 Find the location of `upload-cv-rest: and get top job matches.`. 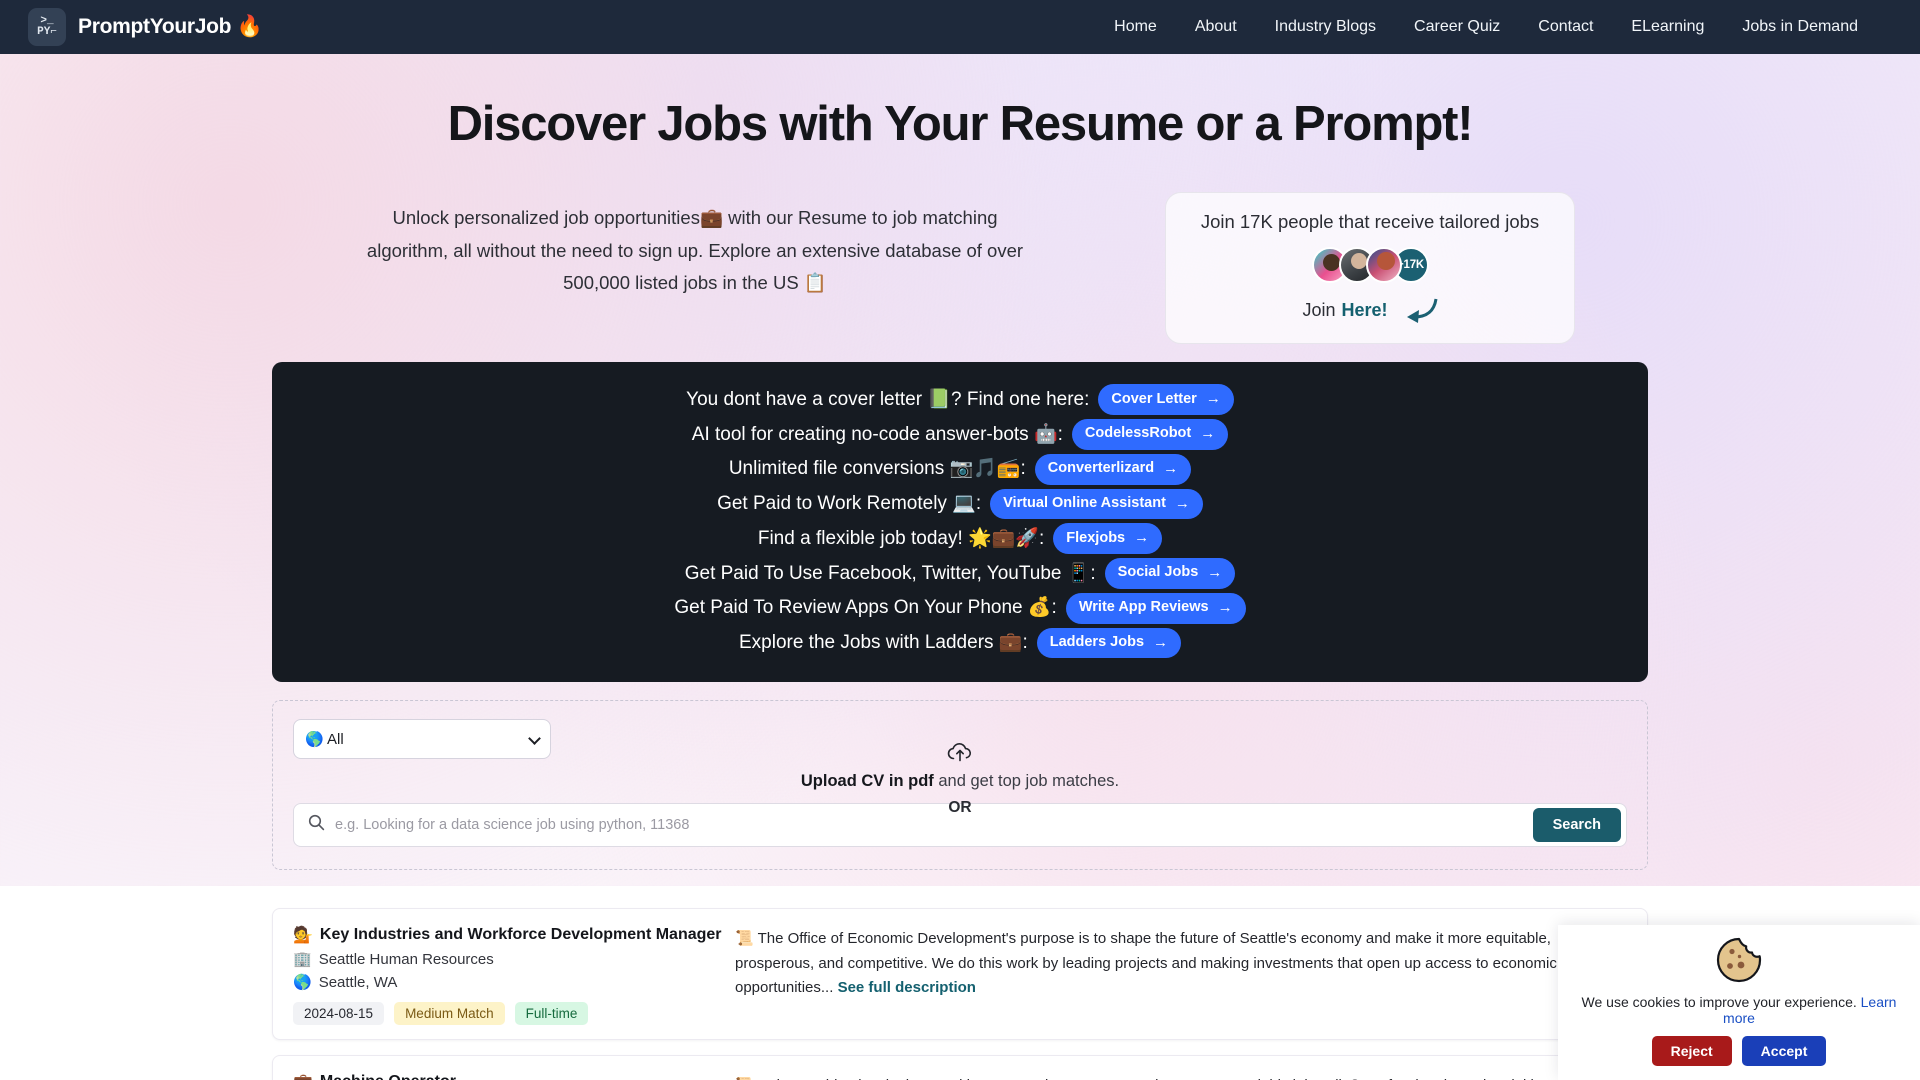

upload-cv-rest: and get top job matches. is located at coordinates (1026, 781).